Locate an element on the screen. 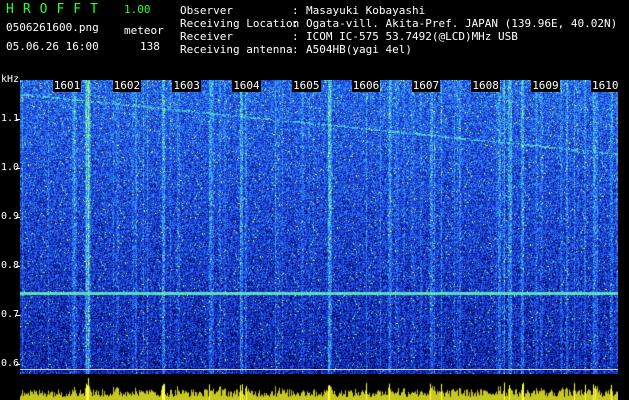 This screenshot has width=629, height=400. time-tick-label: 1609 is located at coordinates (545, 85).